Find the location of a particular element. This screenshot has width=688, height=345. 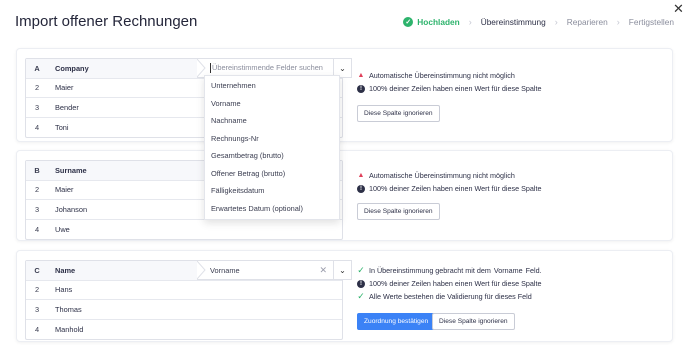

status-message: Feld. is located at coordinates (533, 270).